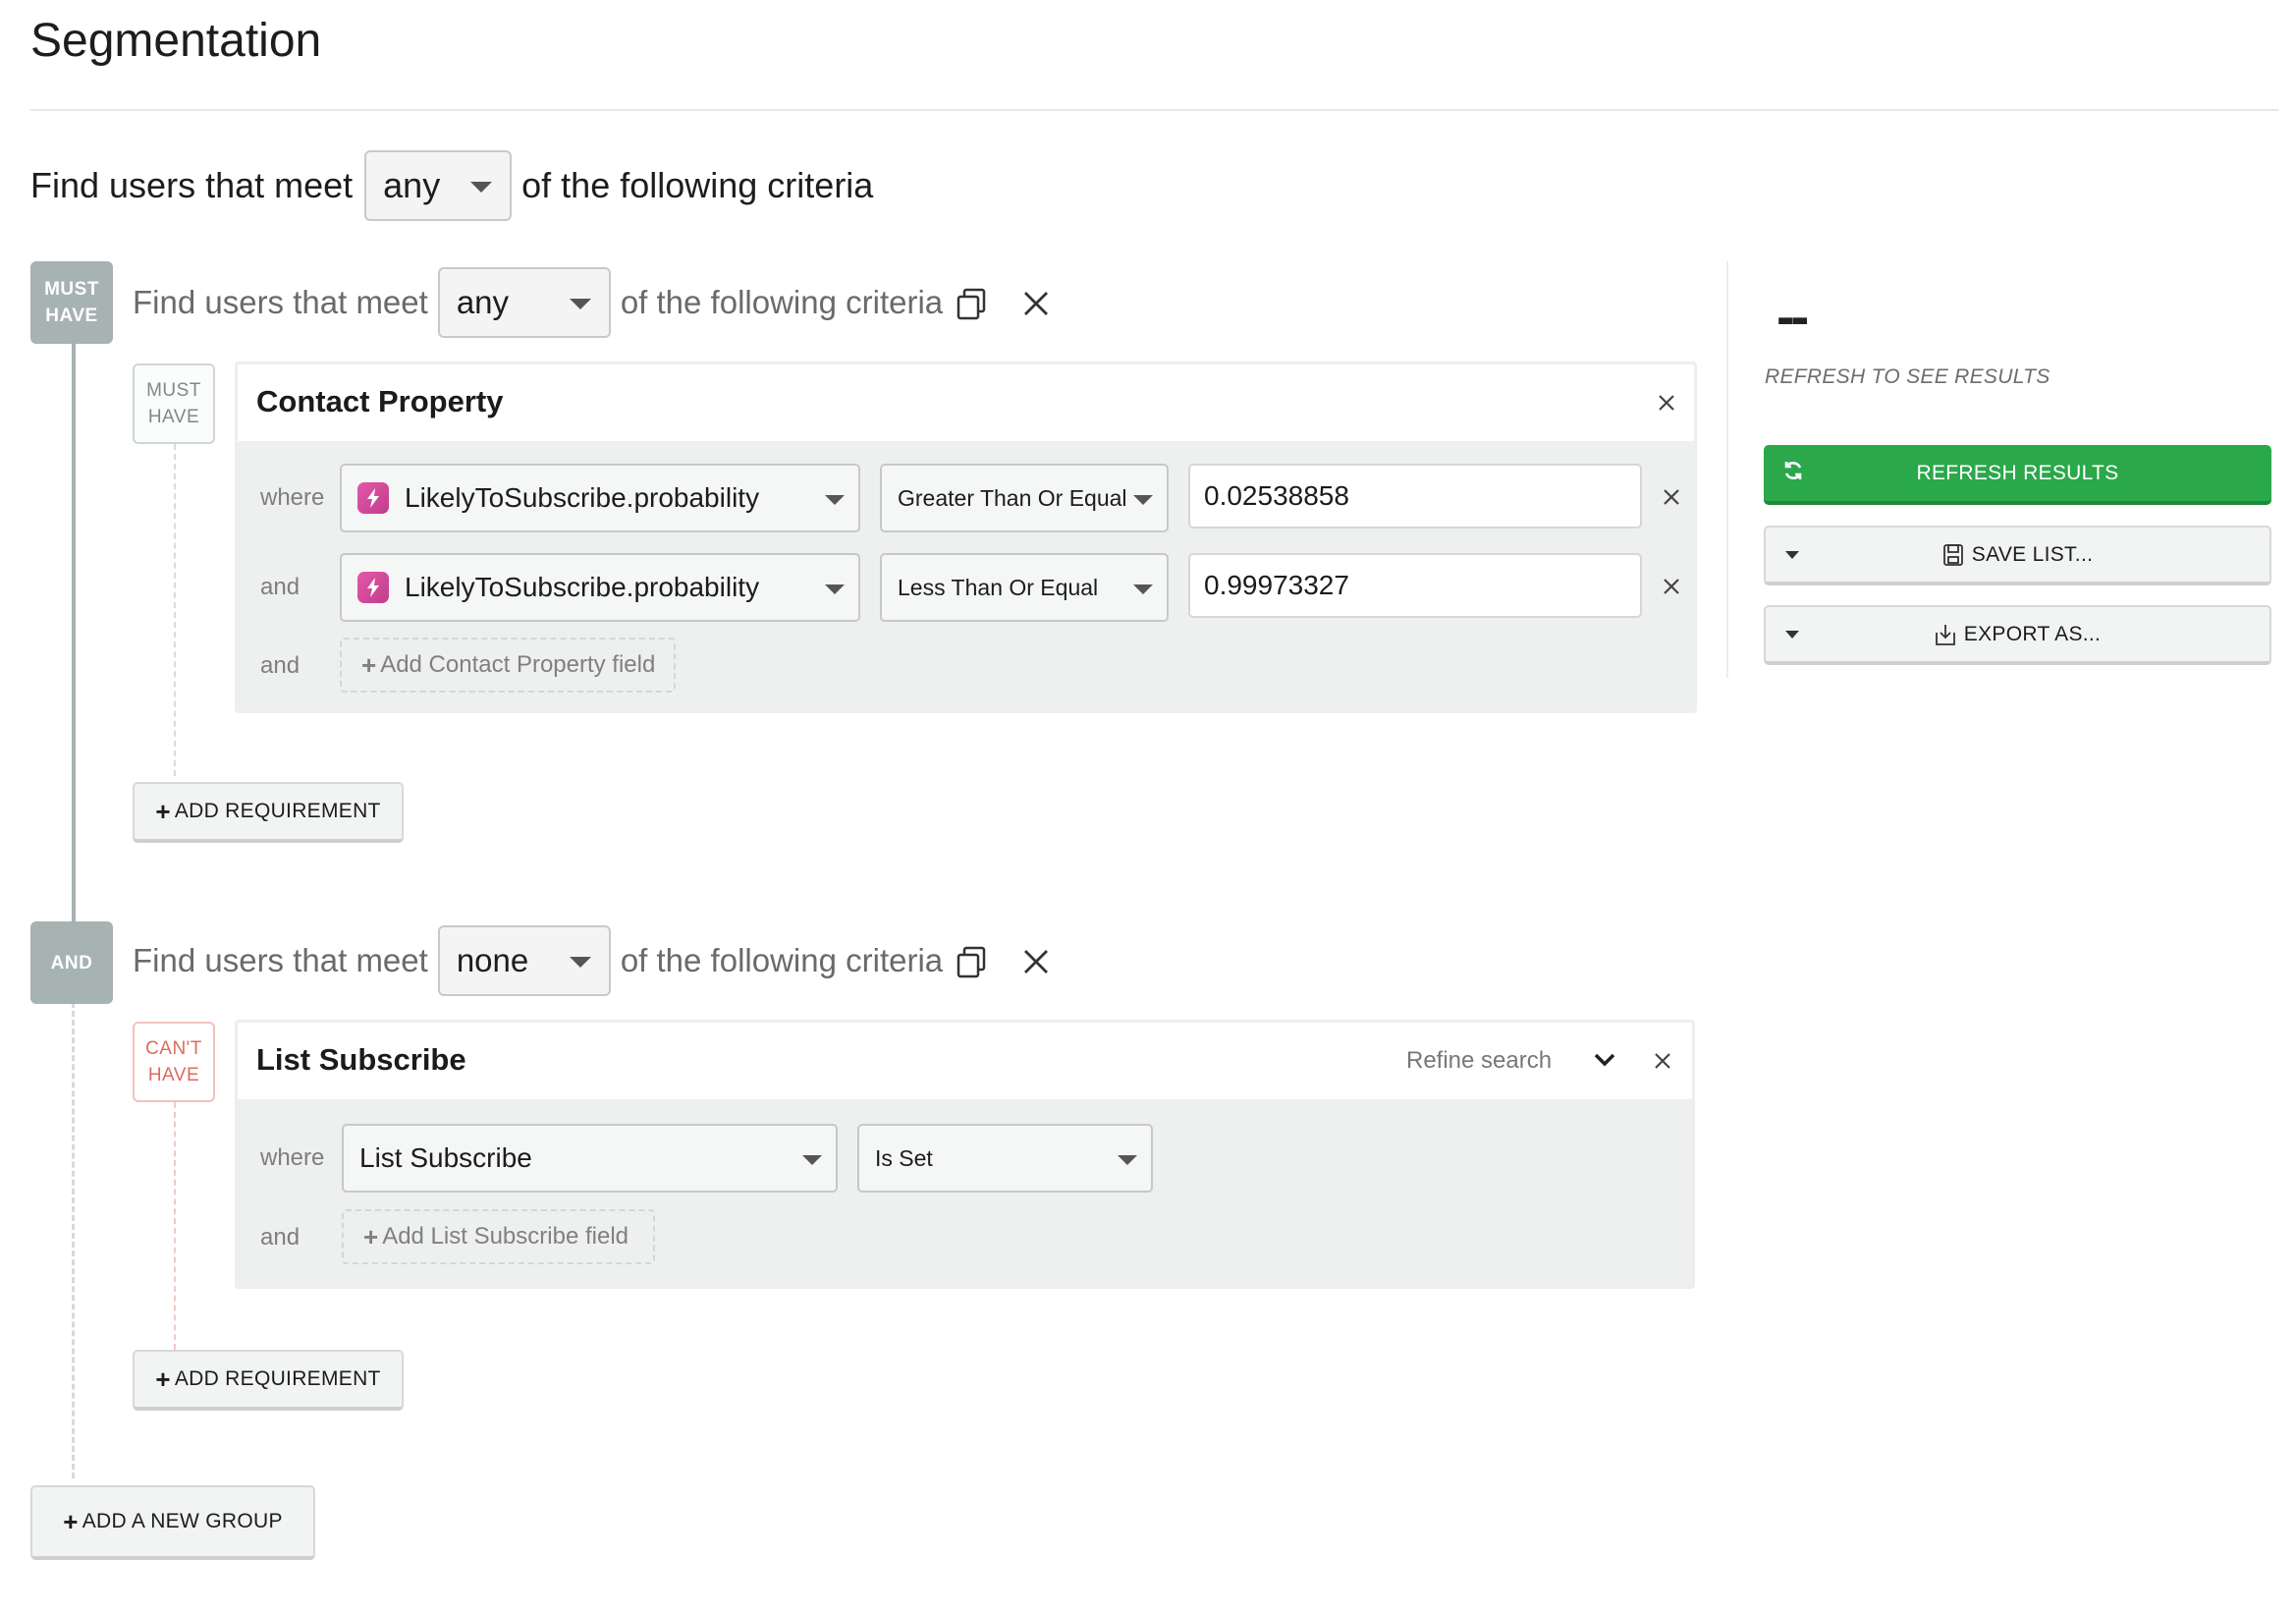  Describe the element at coordinates (998, 587) in the screenshot. I see `operator-value: Less Than Or Equal` at that location.